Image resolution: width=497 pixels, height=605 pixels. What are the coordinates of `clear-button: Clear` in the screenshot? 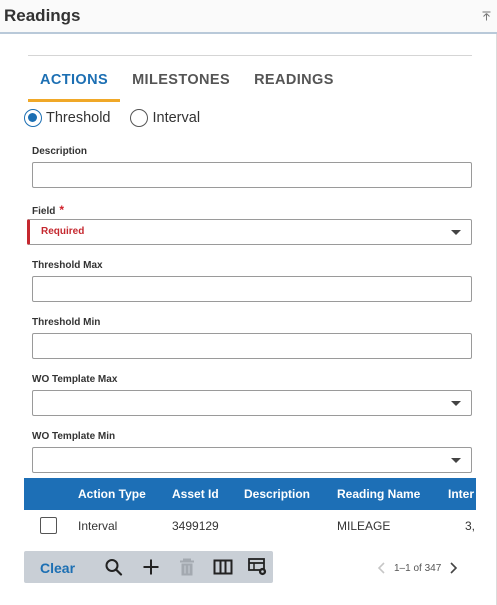 It's located at (57, 568).